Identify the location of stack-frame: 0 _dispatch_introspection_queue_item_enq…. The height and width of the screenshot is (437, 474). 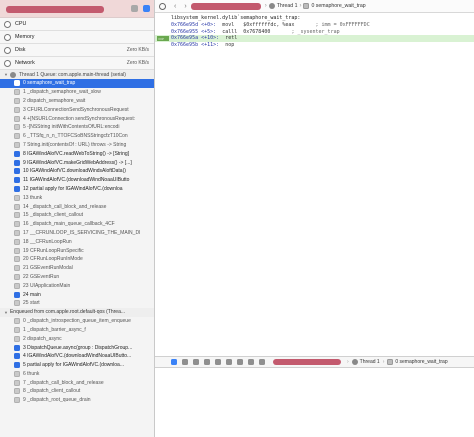
(77, 321).